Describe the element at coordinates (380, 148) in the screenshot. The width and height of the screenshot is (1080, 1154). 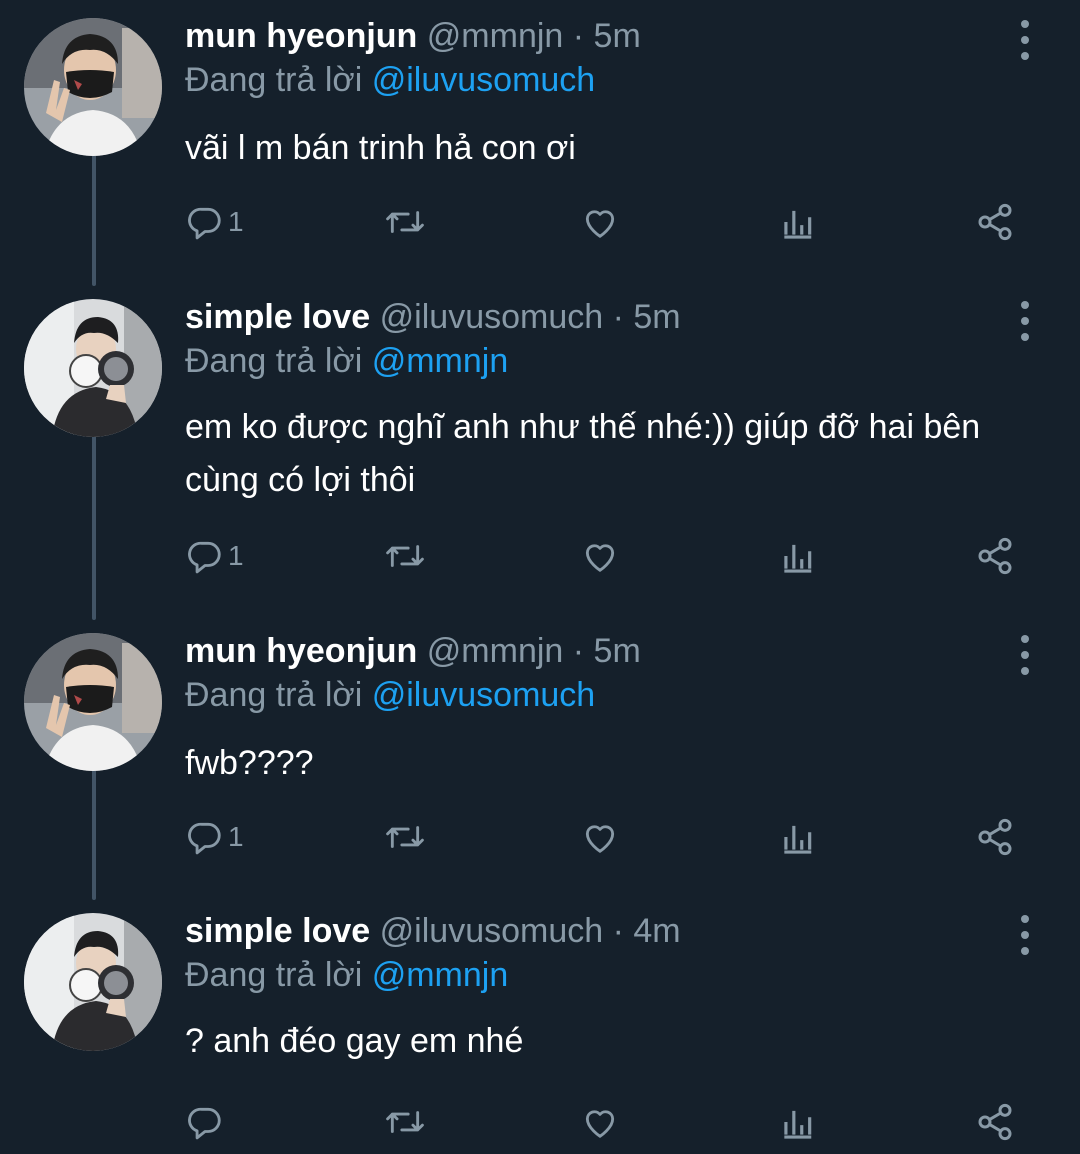
I see `tweet-text: vãi l m bán trinh hả con ơi` at that location.